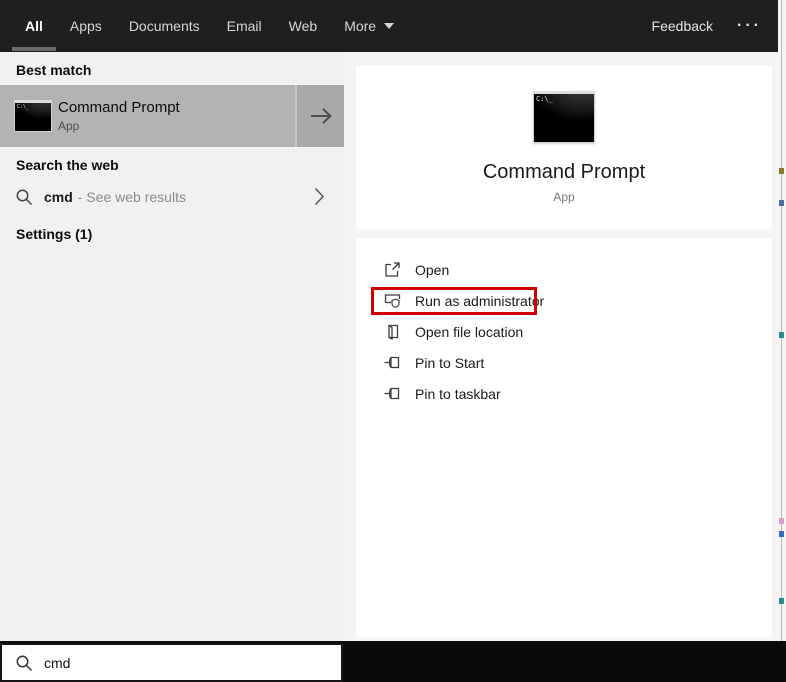 Image resolution: width=786 pixels, height=682 pixels. I want to click on tab-more: More, so click(369, 26).